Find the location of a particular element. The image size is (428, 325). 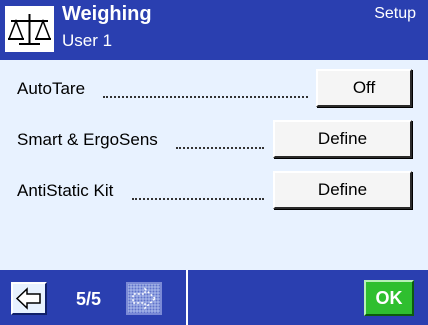

smart-ergosens-define-button: Define is located at coordinates (342, 139).